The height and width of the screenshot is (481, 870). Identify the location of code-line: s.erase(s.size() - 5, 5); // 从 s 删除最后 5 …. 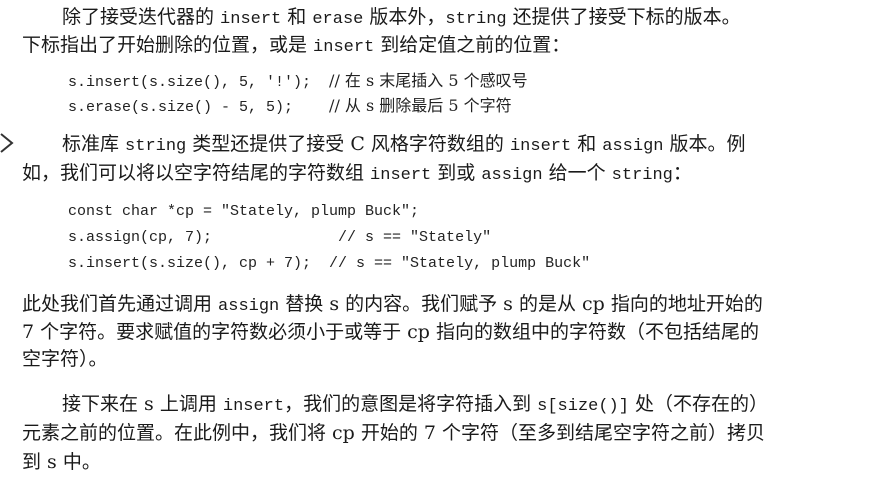
(290, 106).